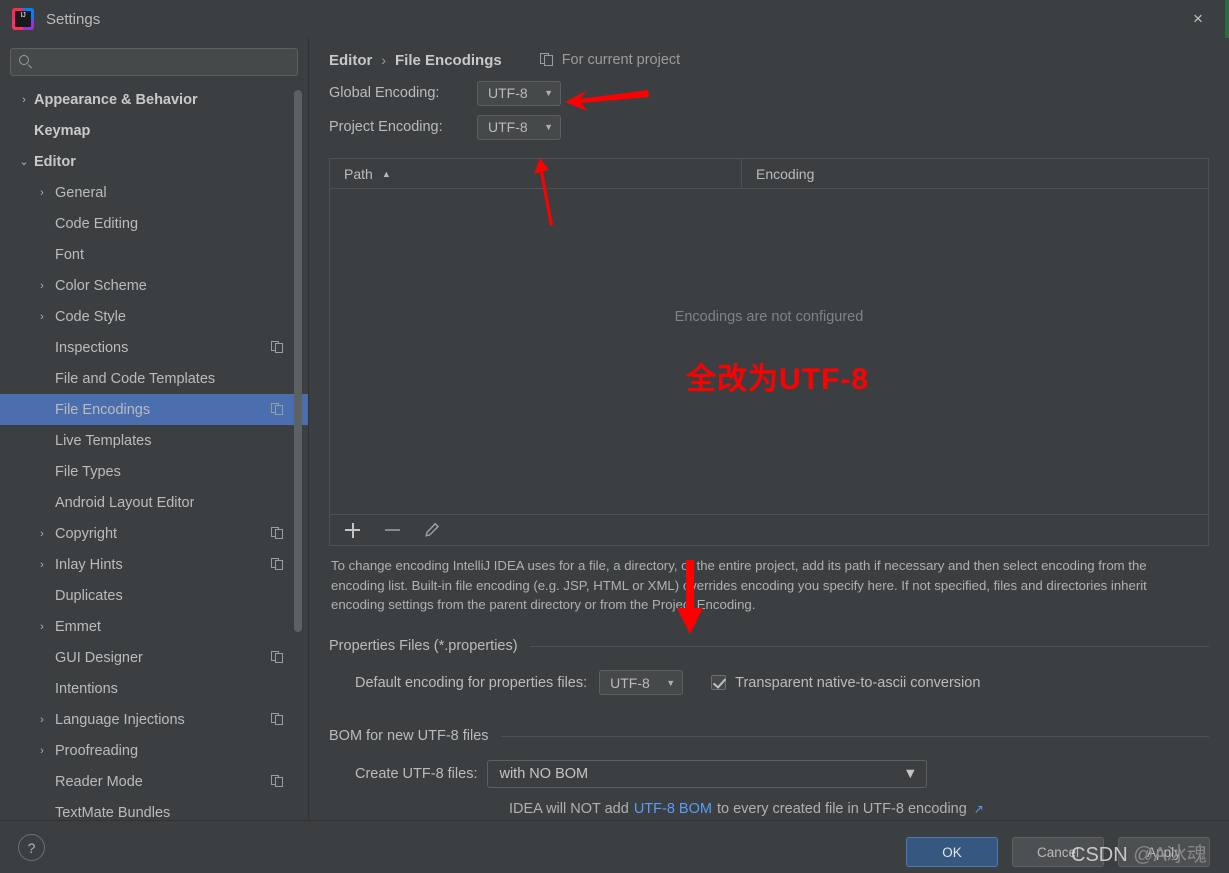  I want to click on external-link-icon: ↗, so click(979, 809).